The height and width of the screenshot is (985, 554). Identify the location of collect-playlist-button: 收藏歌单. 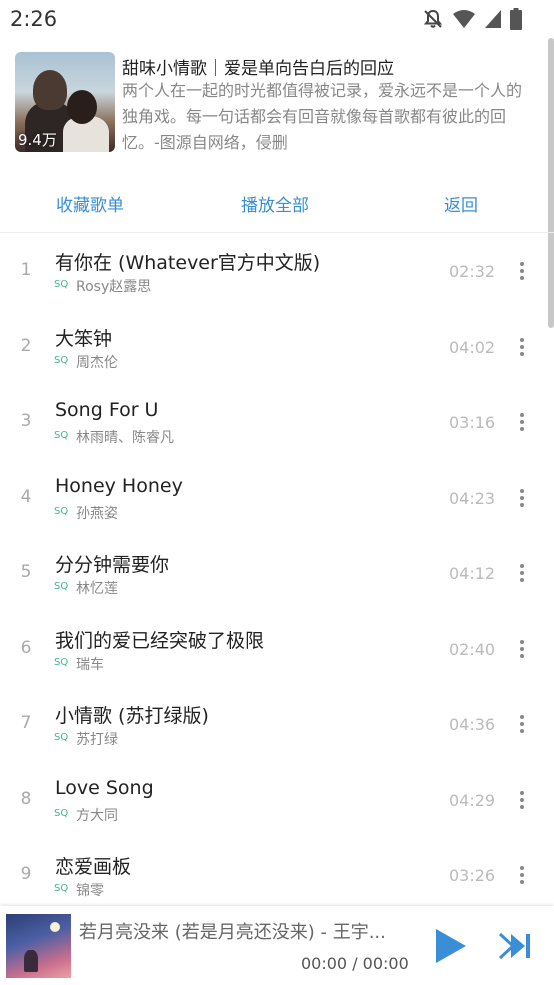
(90, 203).